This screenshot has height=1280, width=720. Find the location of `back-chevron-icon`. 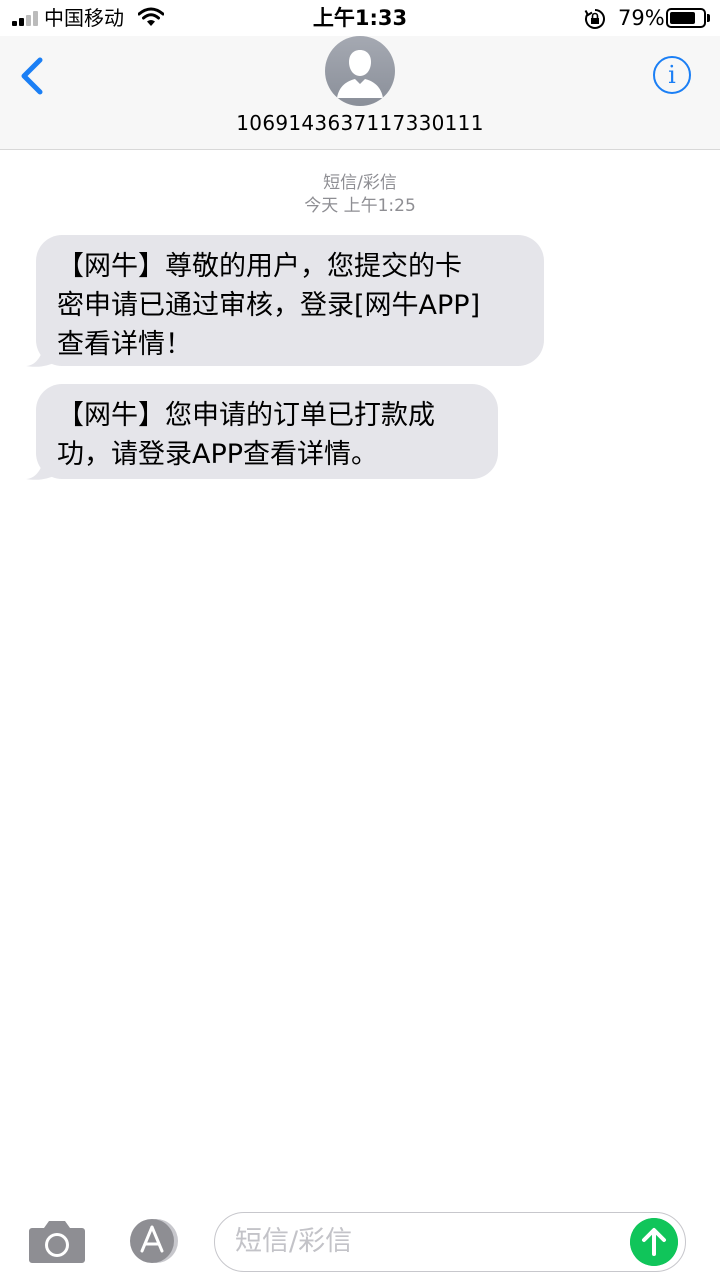

back-chevron-icon is located at coordinates (34, 76).